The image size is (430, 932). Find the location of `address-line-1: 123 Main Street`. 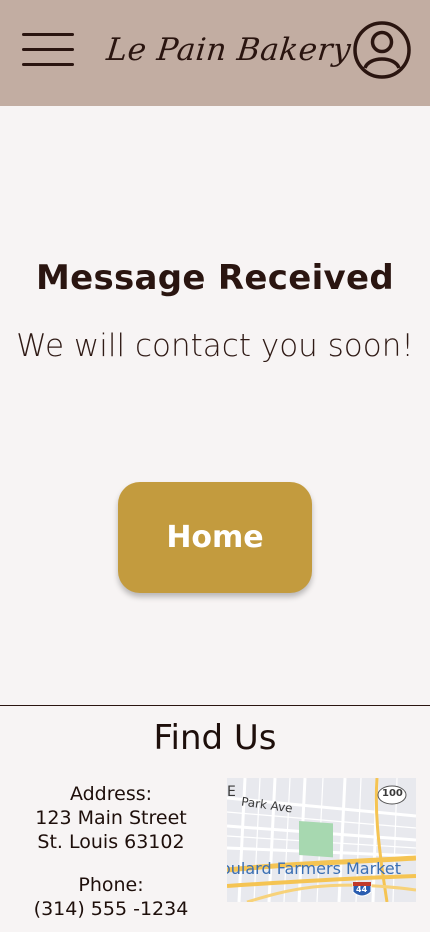

address-line-1: 123 Main Street is located at coordinates (111, 818).